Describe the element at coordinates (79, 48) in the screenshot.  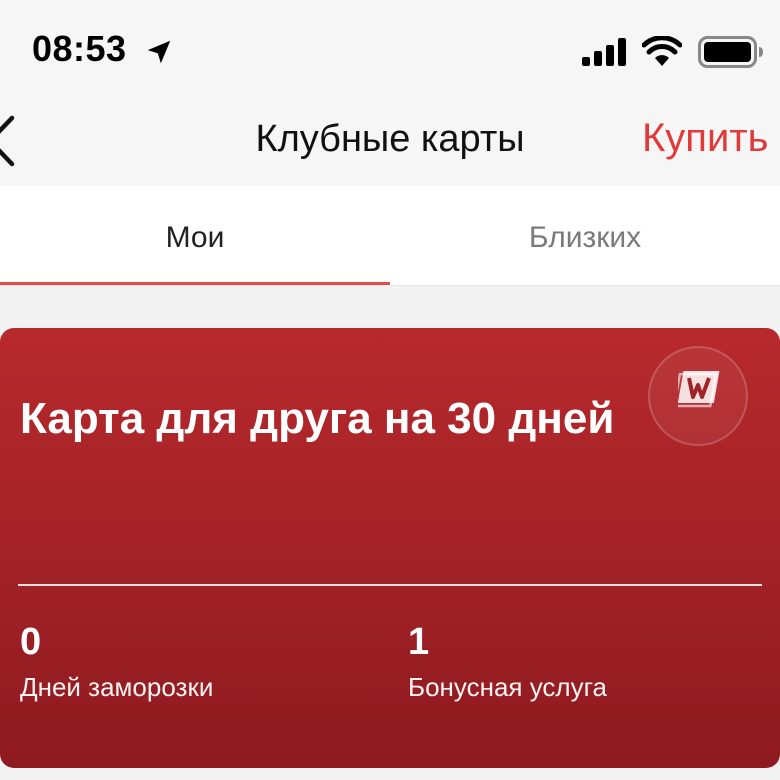
I see `status-time: 08:53` at that location.